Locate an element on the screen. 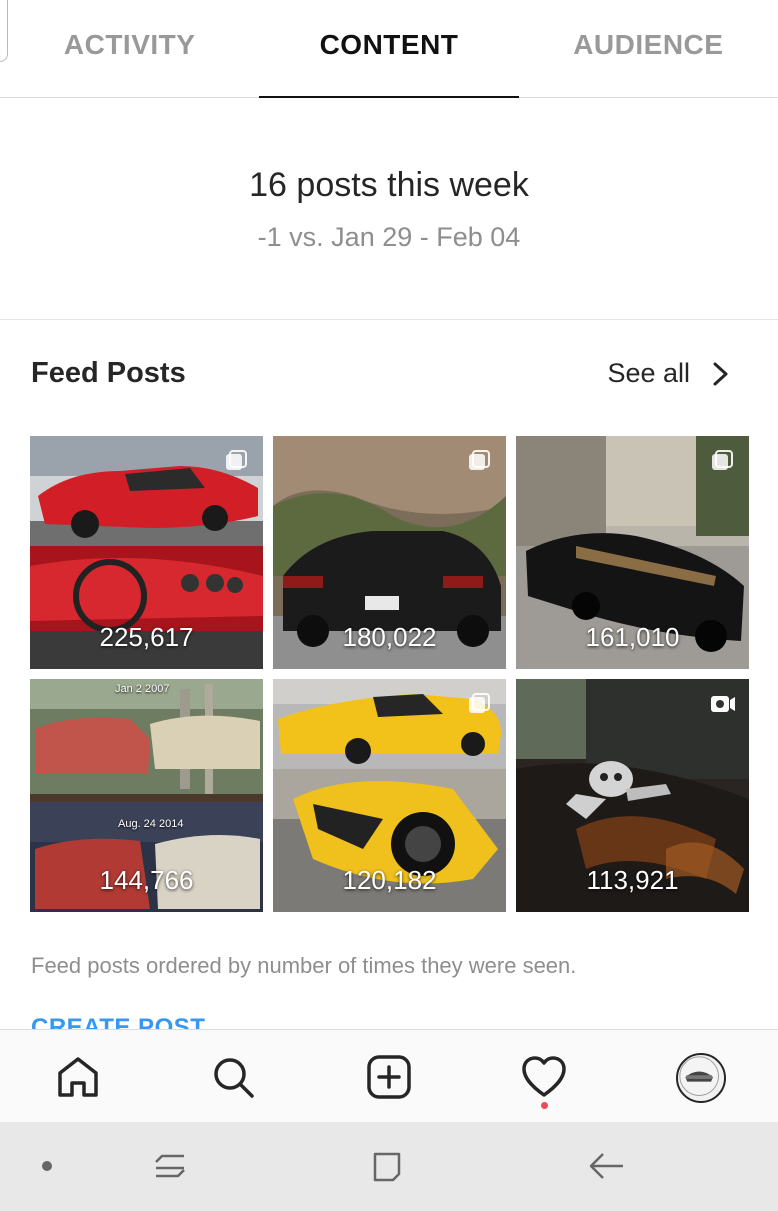 The height and width of the screenshot is (1211, 778). recents-icon is located at coordinates (170, 1166).